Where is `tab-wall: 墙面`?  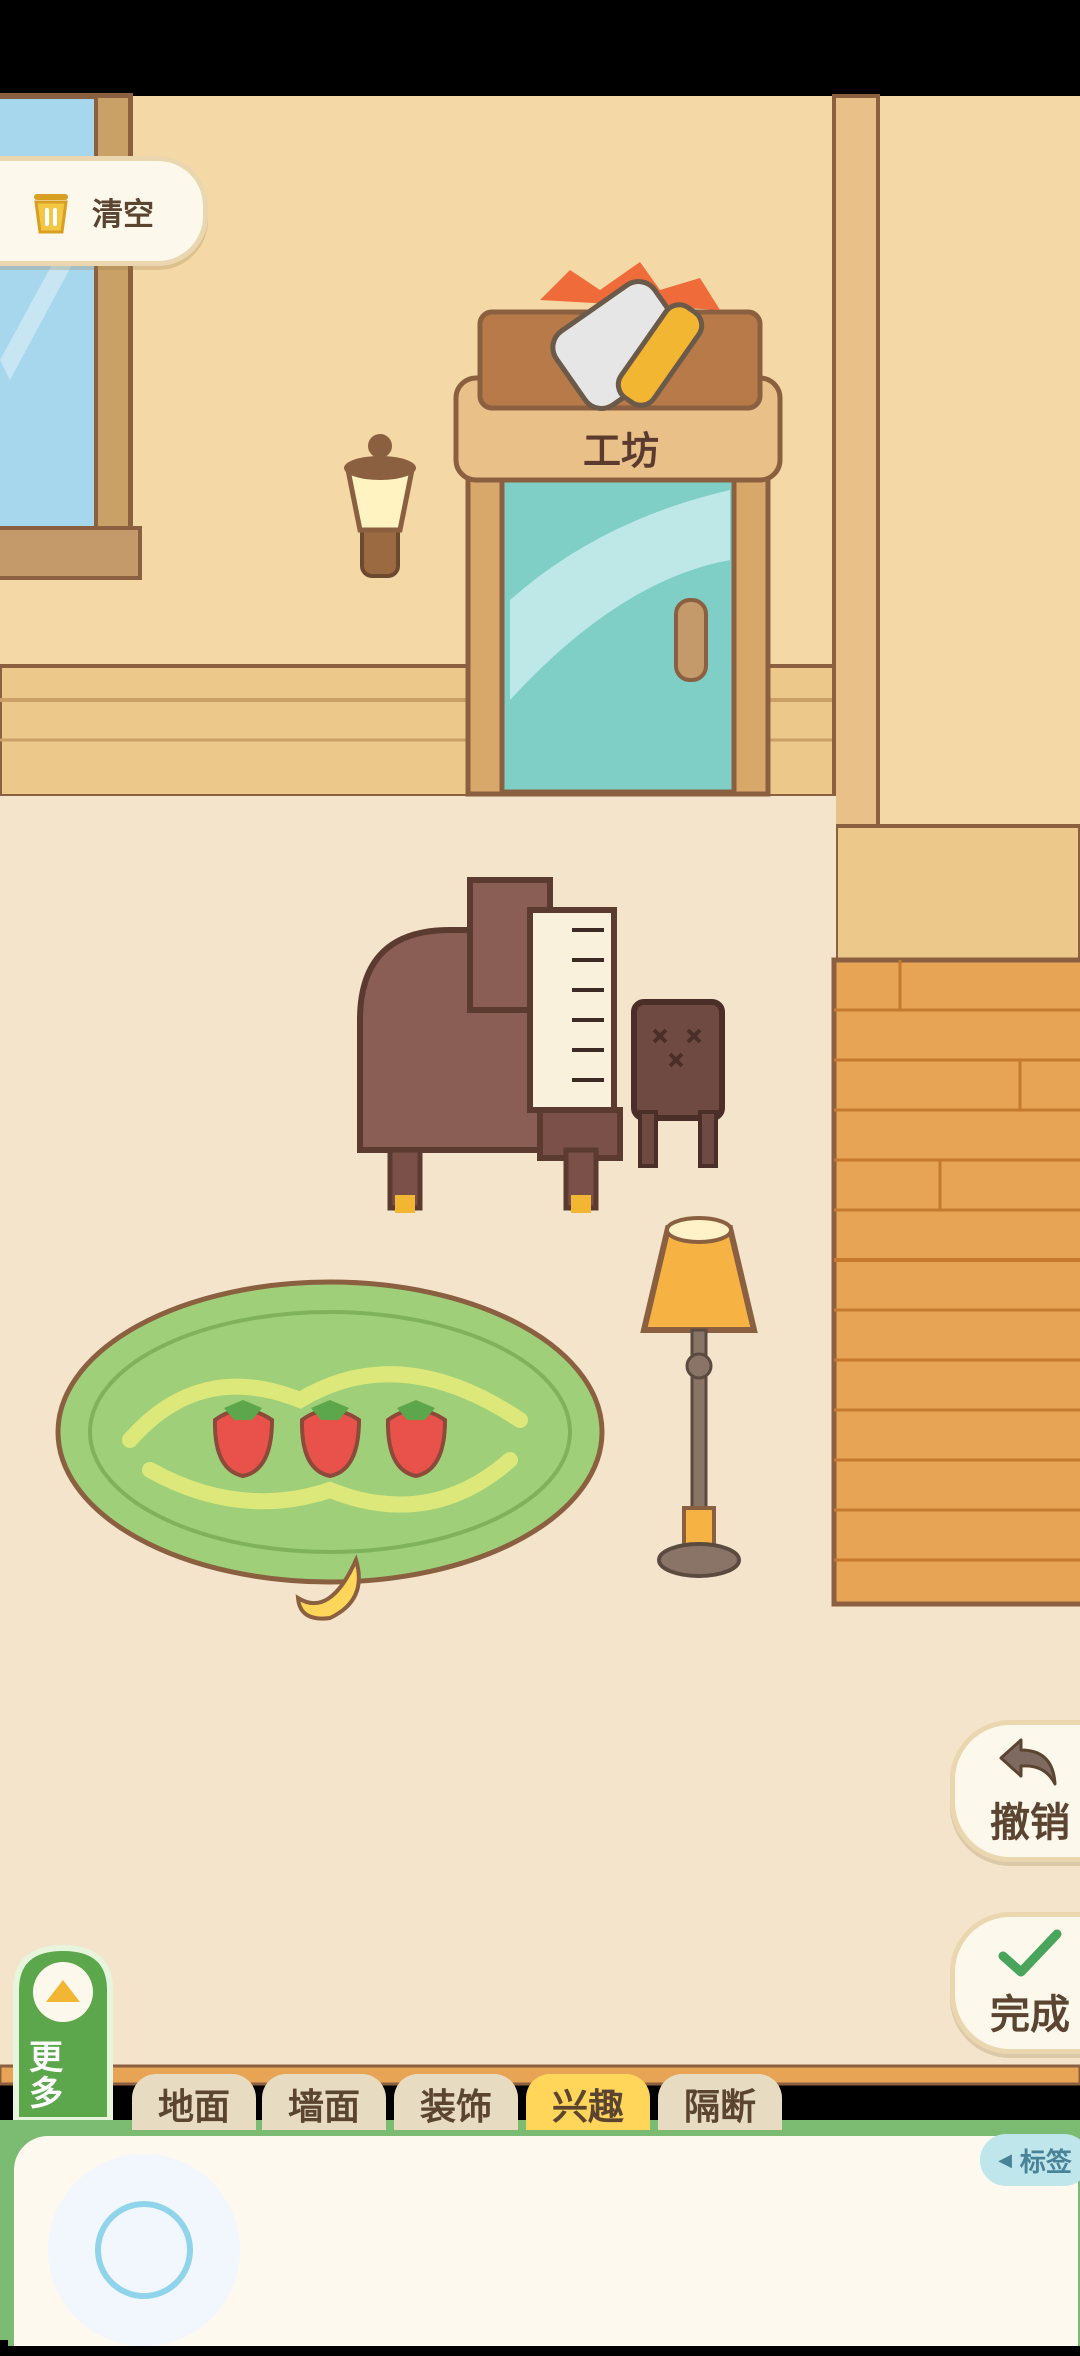 tab-wall: 墙面 is located at coordinates (324, 2104).